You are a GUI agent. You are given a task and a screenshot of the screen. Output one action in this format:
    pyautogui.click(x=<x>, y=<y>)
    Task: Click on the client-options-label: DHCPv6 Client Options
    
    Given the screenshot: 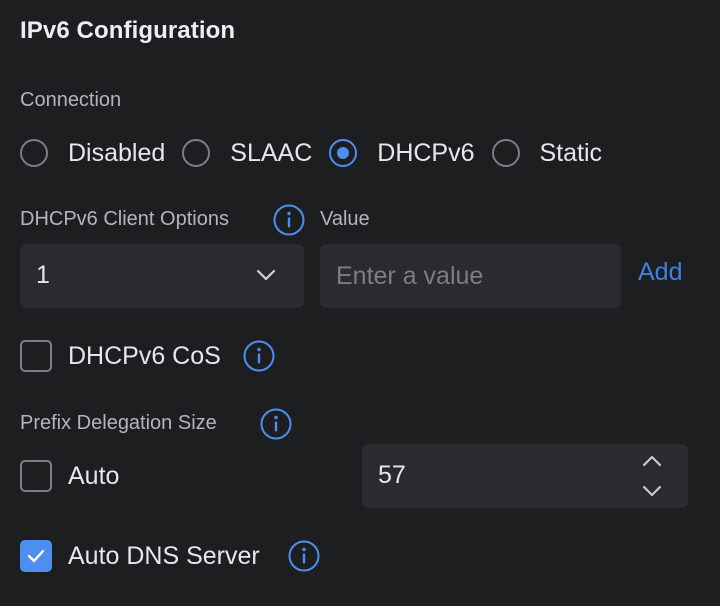 What is the action you would take?
    pyautogui.click(x=124, y=219)
    